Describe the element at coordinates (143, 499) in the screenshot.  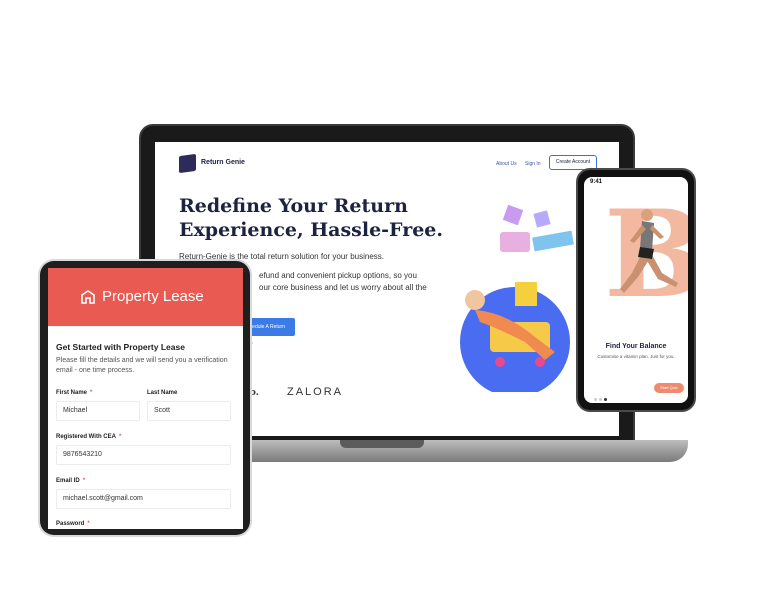
I see `email-field: michael.scott@gmail.com` at that location.